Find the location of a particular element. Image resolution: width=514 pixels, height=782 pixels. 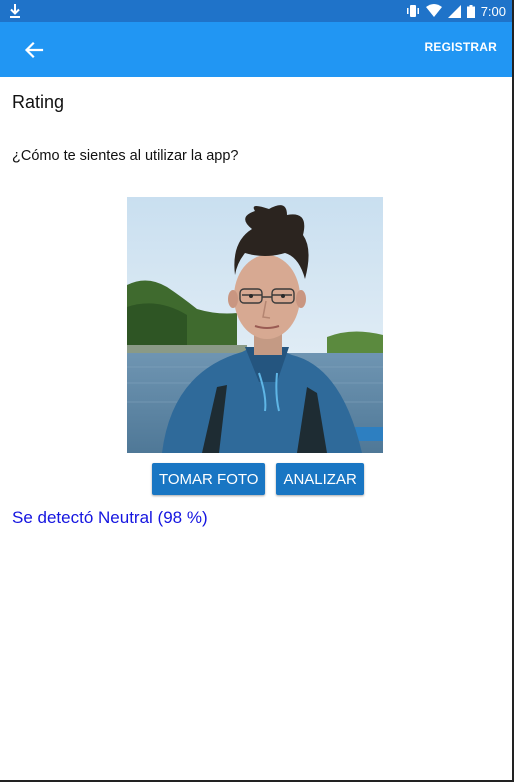

status-time: 7:00 is located at coordinates (493, 11).